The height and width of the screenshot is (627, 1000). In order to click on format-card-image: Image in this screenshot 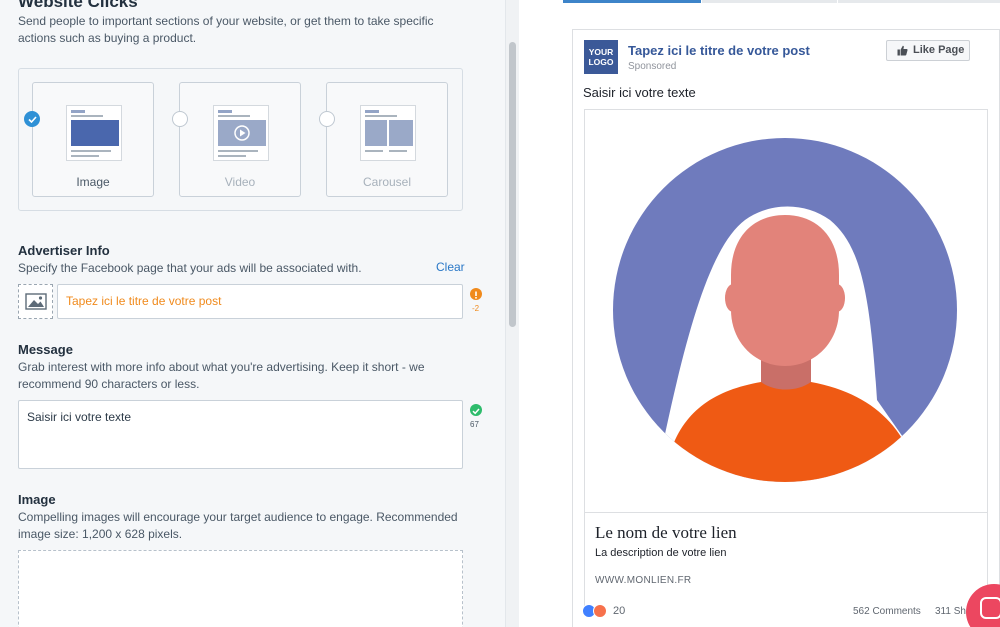, I will do `click(93, 139)`.